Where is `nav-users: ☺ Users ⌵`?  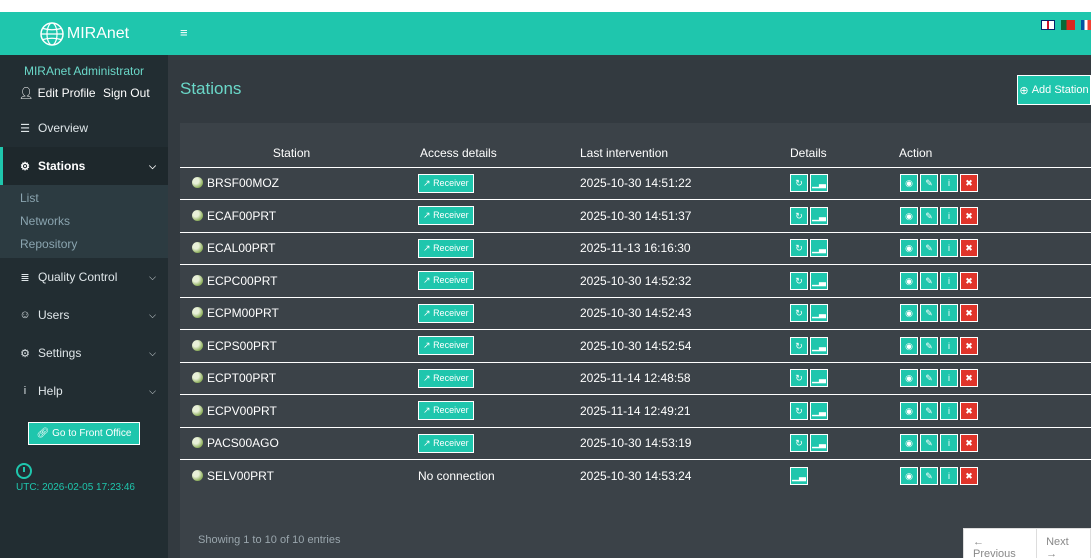 nav-users: ☺ Users ⌵ is located at coordinates (84, 315).